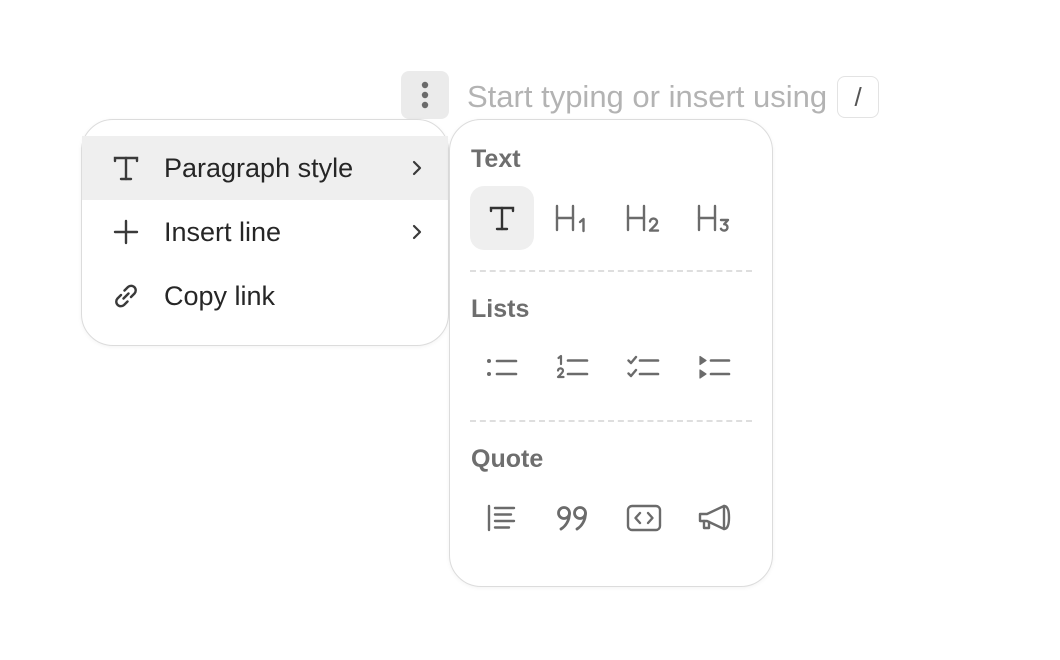 This screenshot has height=660, width=1060. Describe the element at coordinates (500, 309) in the screenshot. I see `section-title-lists: Lists` at that location.